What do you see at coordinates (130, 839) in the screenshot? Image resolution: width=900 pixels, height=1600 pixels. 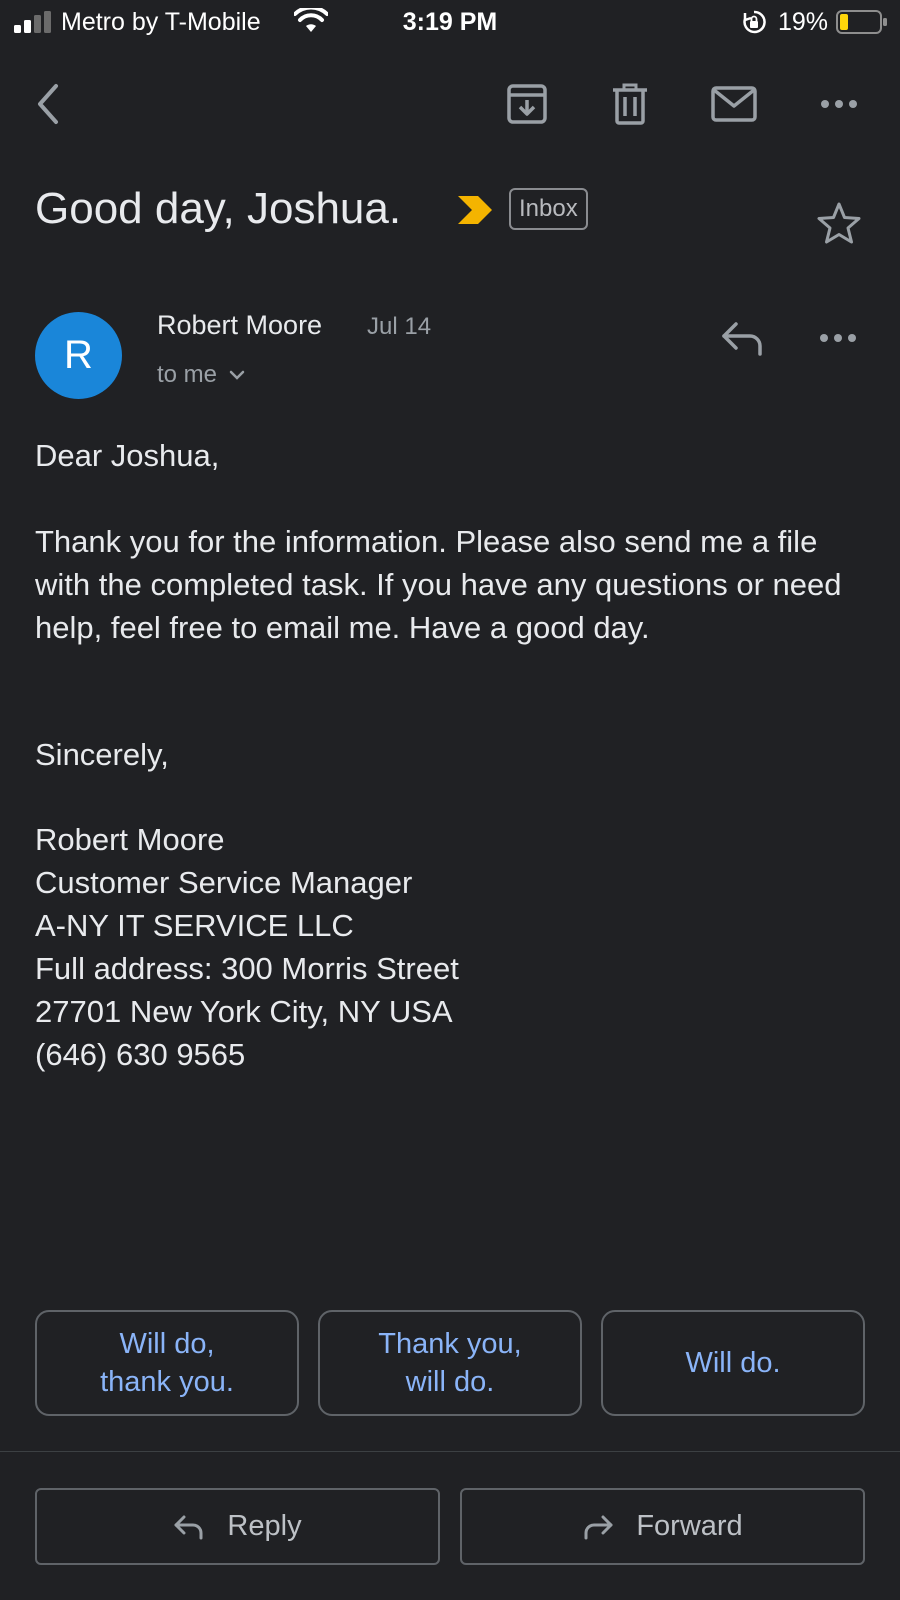 I see `signature-line: Robert Moore` at bounding box center [130, 839].